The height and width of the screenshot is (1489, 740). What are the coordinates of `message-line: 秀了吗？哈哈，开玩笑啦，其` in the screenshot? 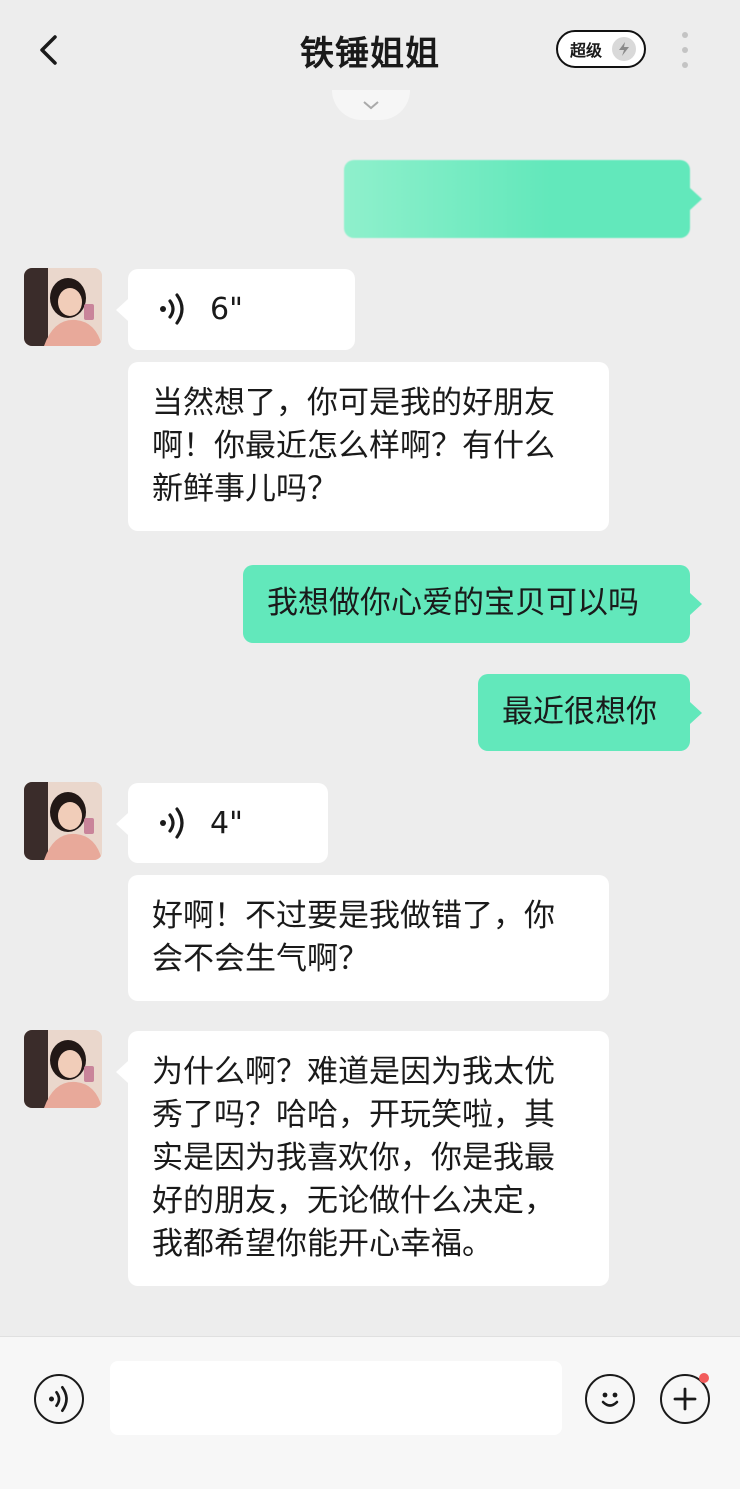 It's located at (353, 1115).